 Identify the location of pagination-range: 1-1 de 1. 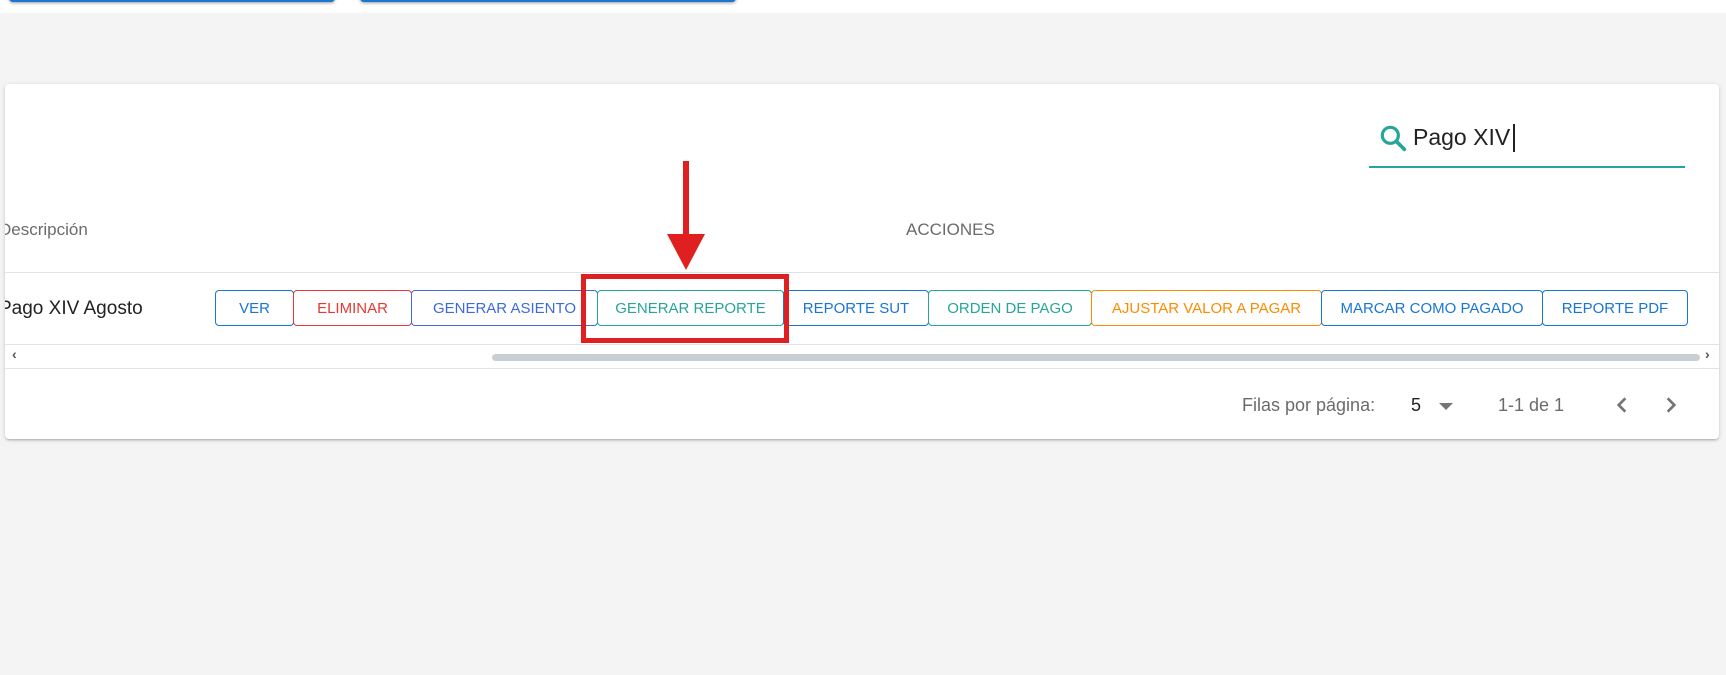
(1531, 405).